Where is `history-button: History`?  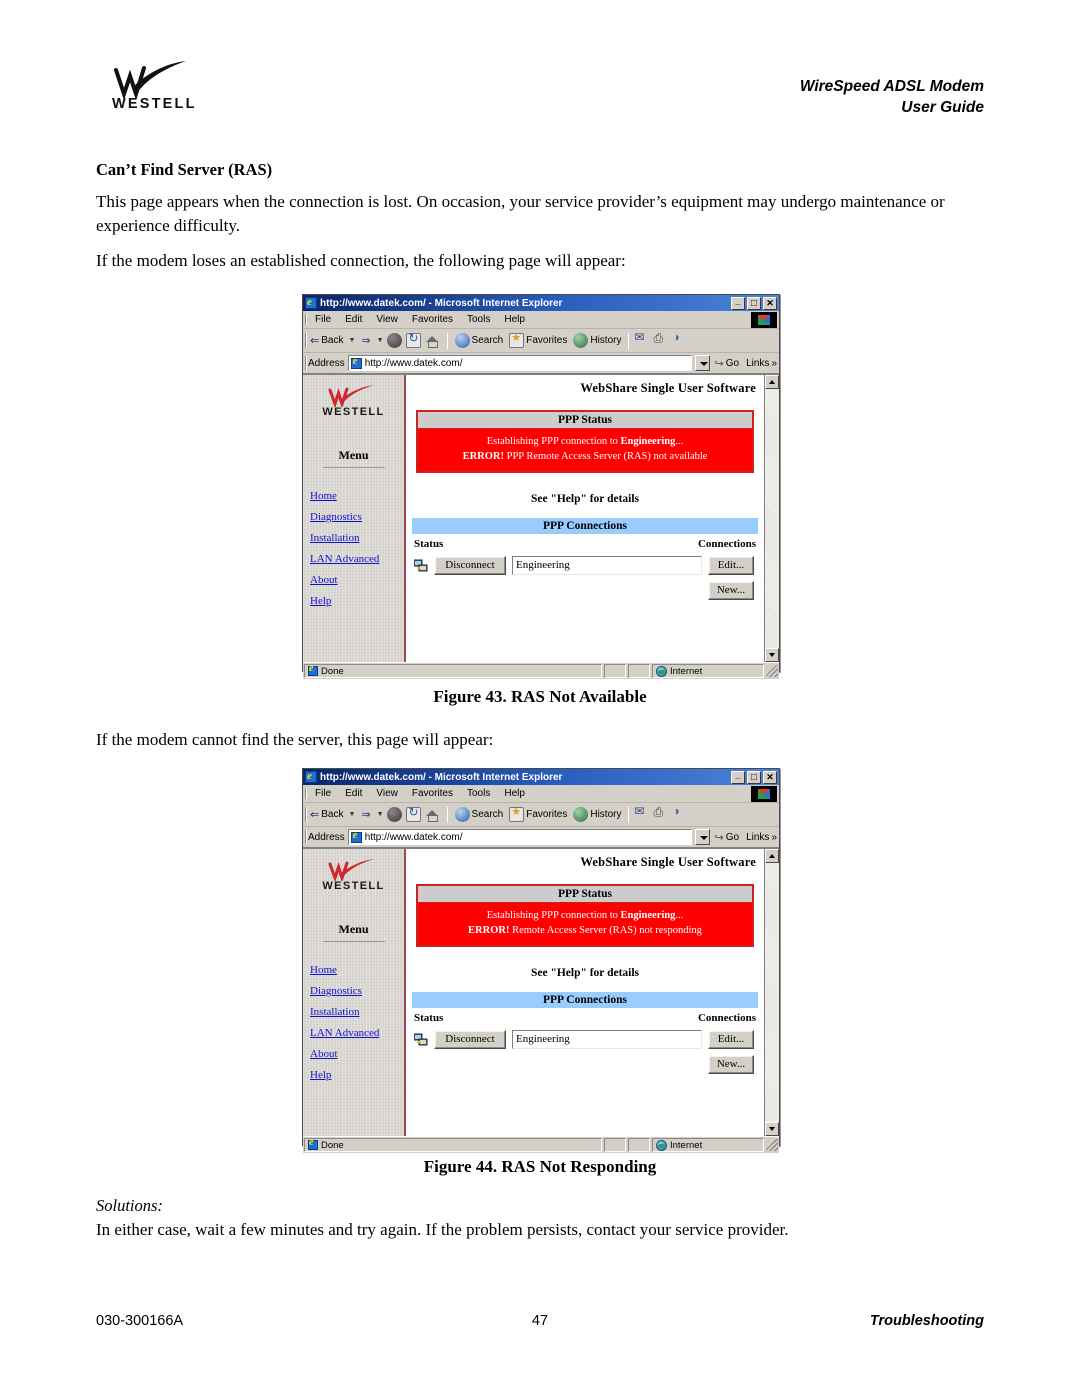
history-button: History is located at coordinates (597, 340).